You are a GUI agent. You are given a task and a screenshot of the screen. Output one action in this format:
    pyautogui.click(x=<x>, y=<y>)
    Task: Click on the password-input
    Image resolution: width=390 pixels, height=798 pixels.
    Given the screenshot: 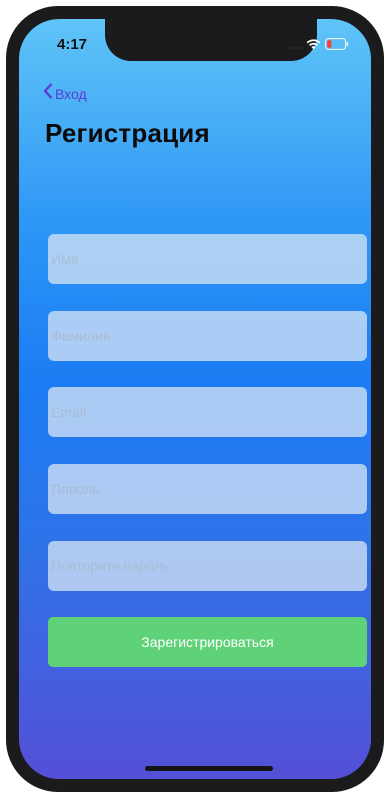 What is the action you would take?
    pyautogui.click(x=207, y=489)
    